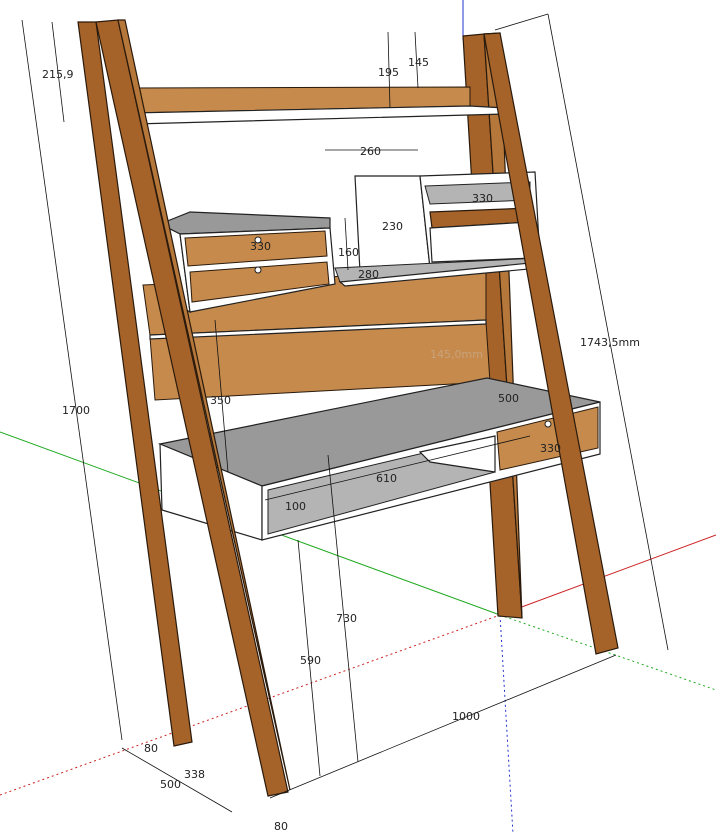 This screenshot has height=838, width=716. I want to click on label-desk-width: 610, so click(386, 478).